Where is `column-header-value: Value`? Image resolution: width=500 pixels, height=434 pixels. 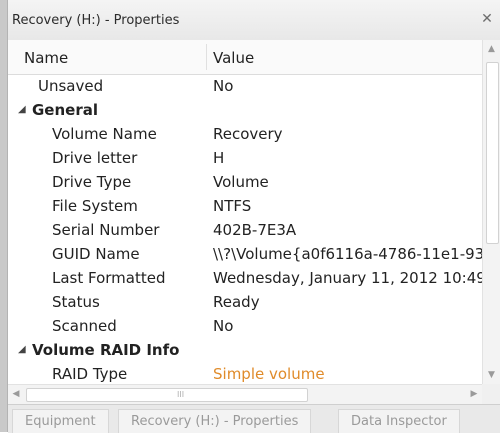 column-header-value: Value is located at coordinates (233, 58).